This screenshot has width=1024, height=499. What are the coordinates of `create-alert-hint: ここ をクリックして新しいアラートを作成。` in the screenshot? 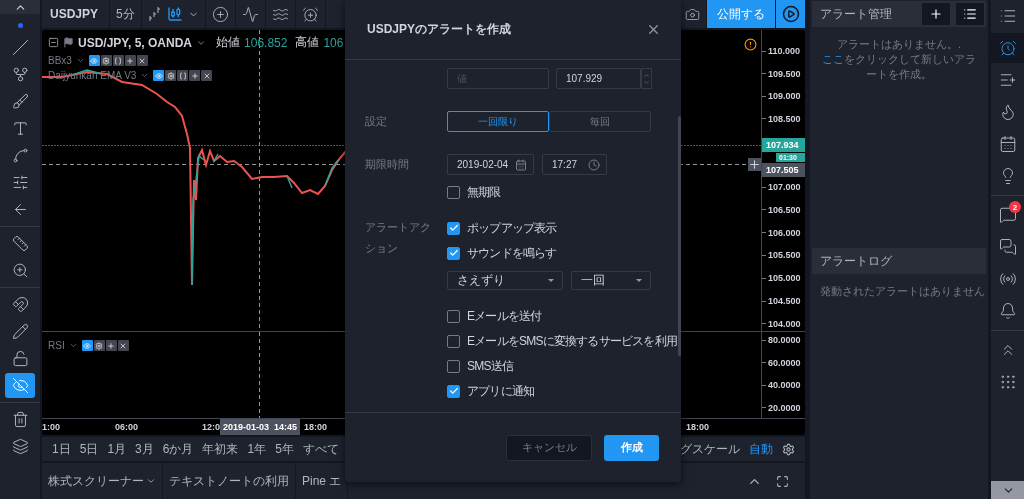 It's located at (899, 66).